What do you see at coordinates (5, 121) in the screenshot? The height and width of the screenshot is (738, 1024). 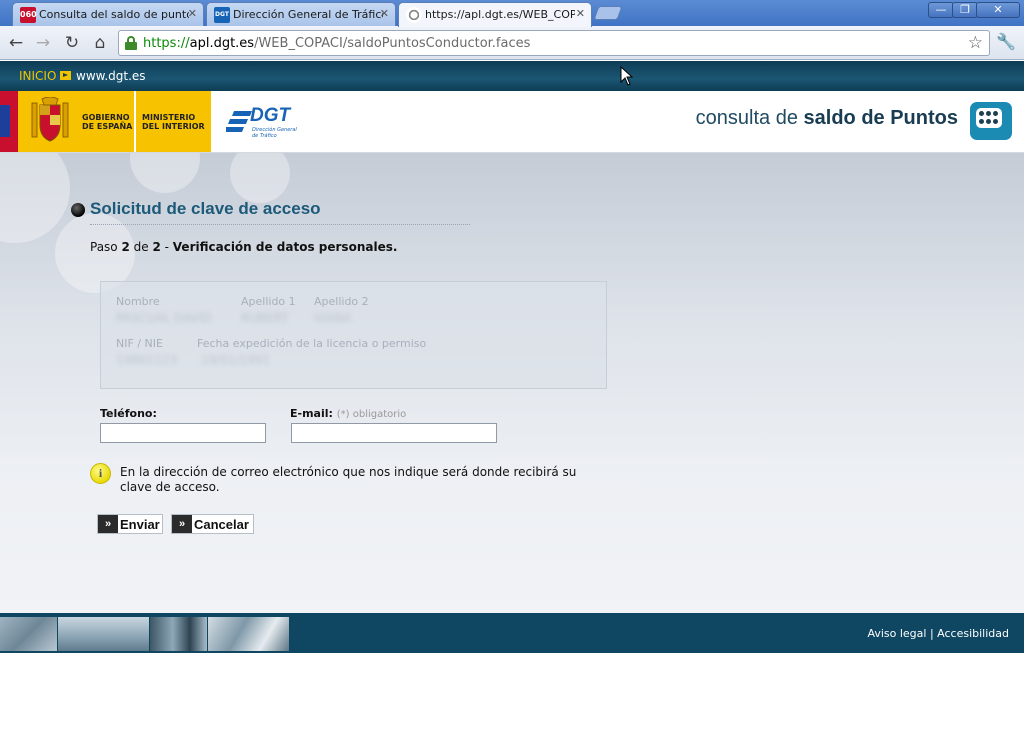 I see `eu-flag-icon` at bounding box center [5, 121].